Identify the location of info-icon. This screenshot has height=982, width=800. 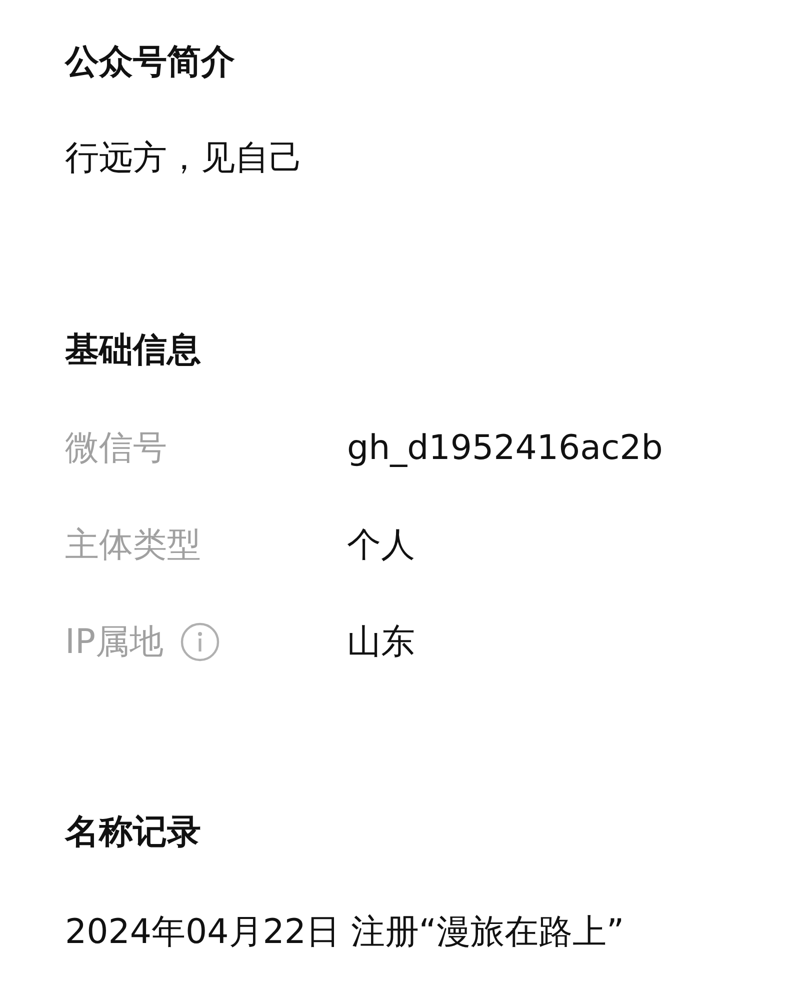
(200, 642).